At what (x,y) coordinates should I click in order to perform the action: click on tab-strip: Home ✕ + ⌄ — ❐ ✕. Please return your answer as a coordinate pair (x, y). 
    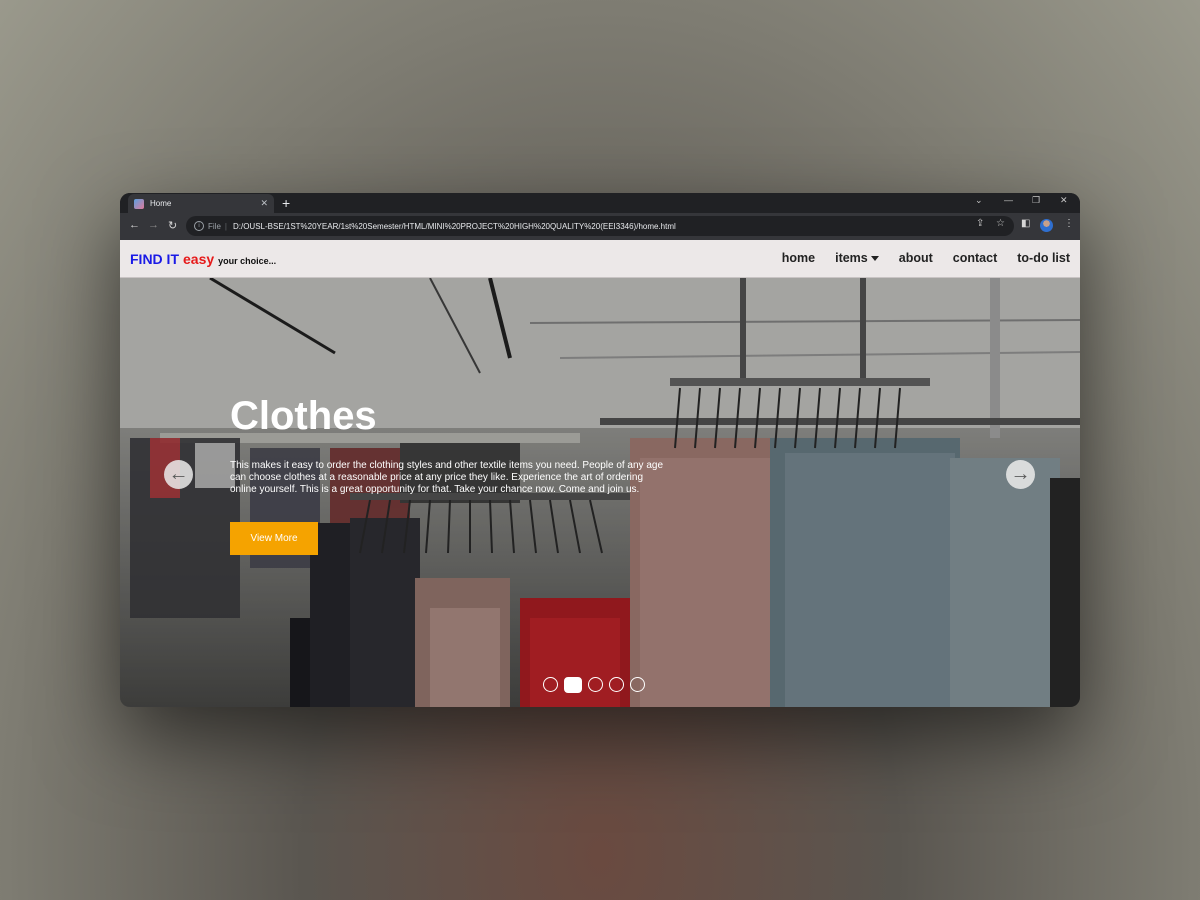
    Looking at the image, I should click on (600, 203).